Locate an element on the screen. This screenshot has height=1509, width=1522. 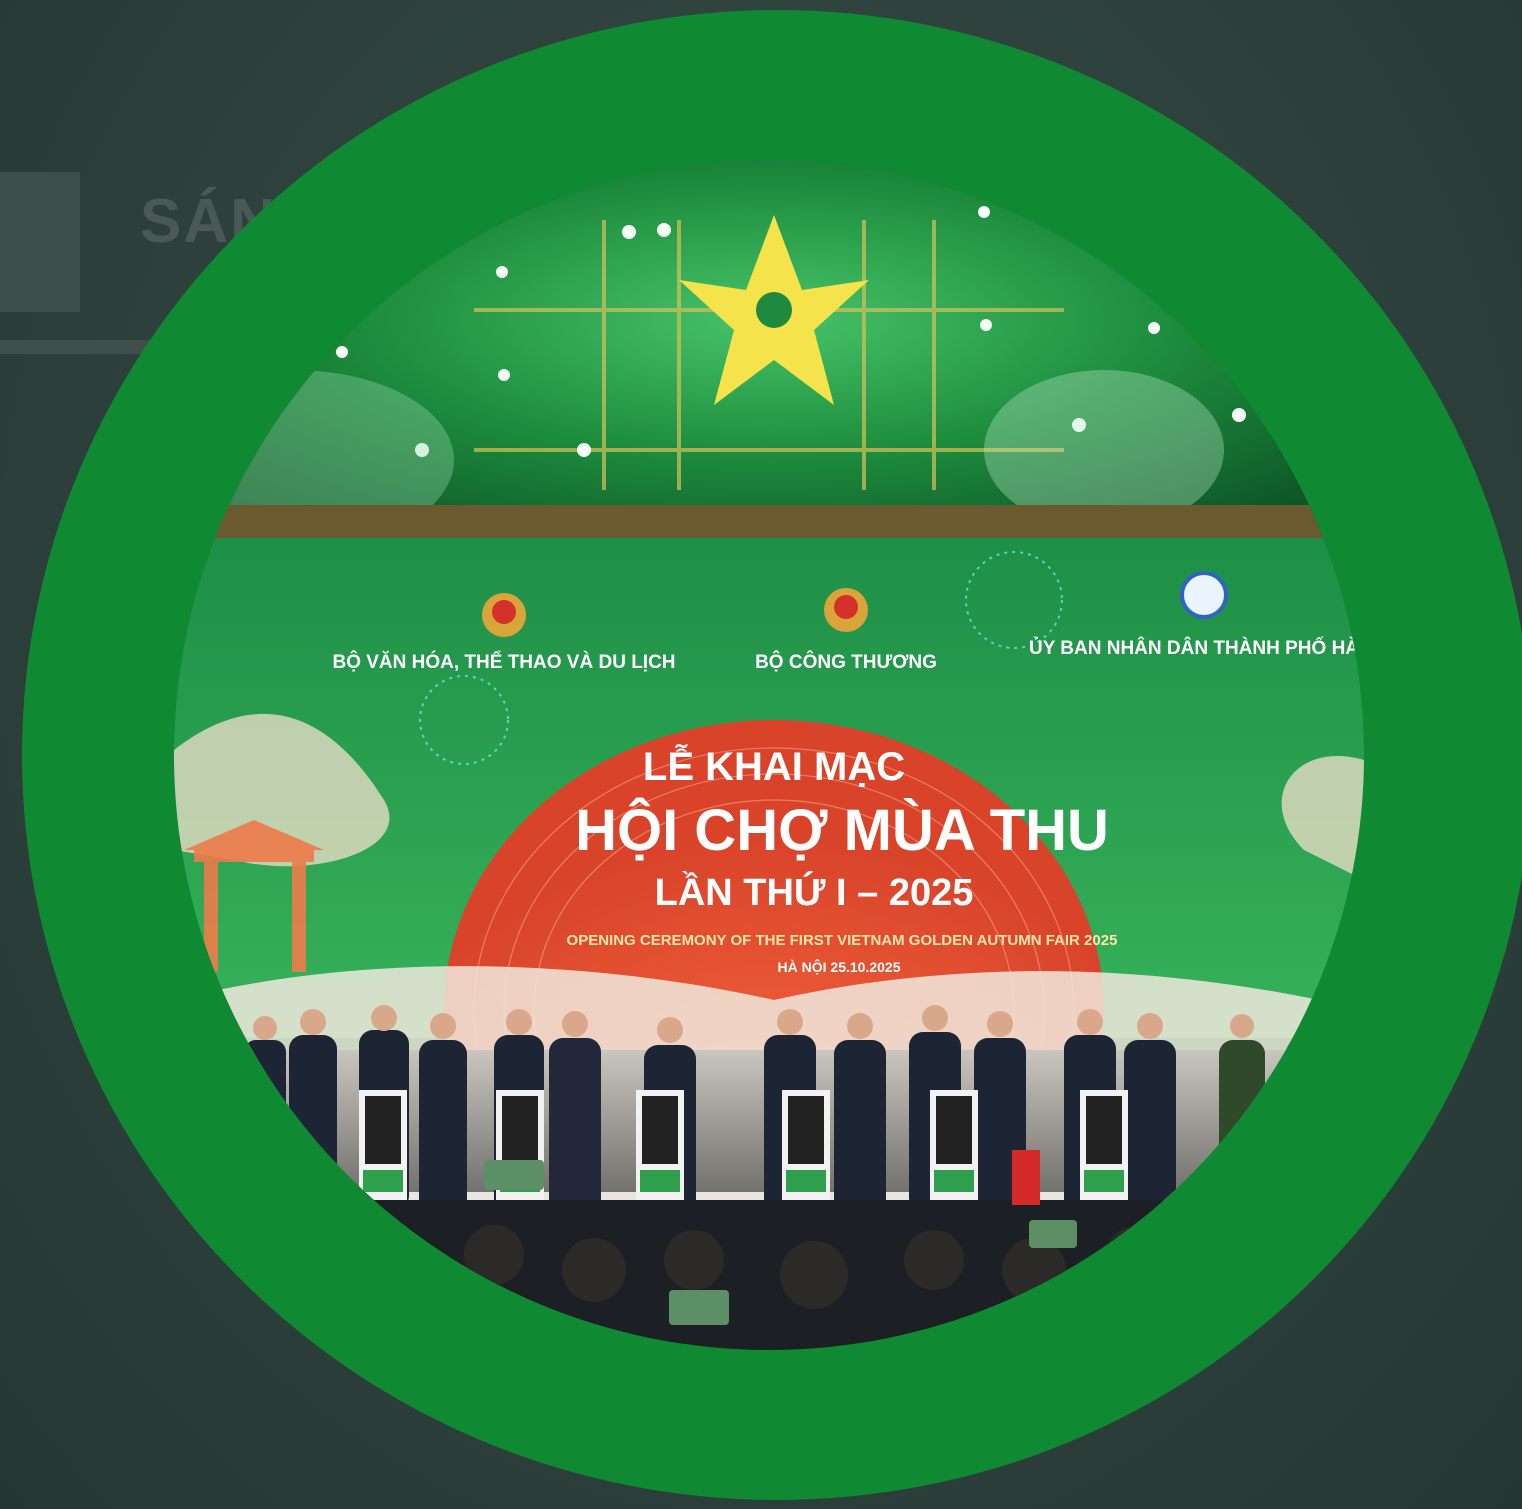
background-panel is located at coordinates (40, 242).